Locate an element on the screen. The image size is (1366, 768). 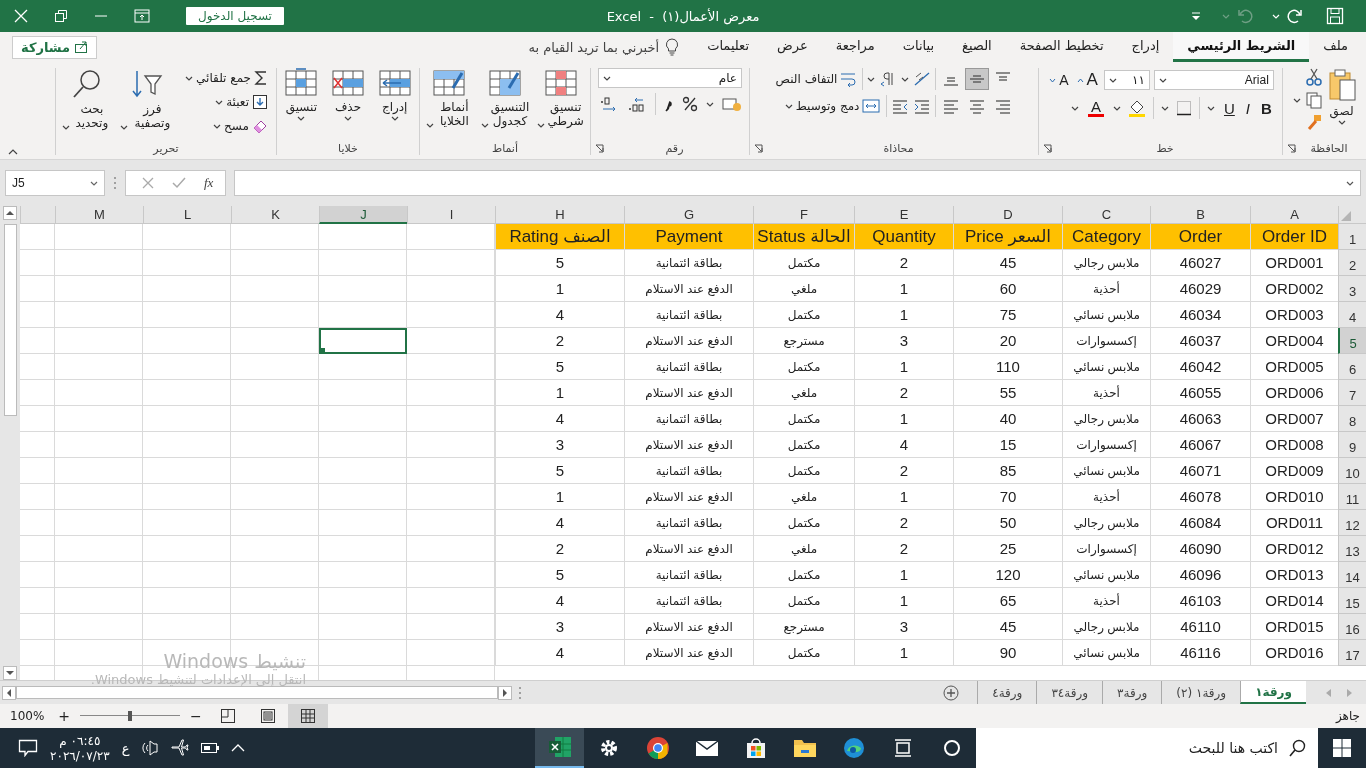
search-field: اكتب هنا للبحث is located at coordinates (1147, 748).